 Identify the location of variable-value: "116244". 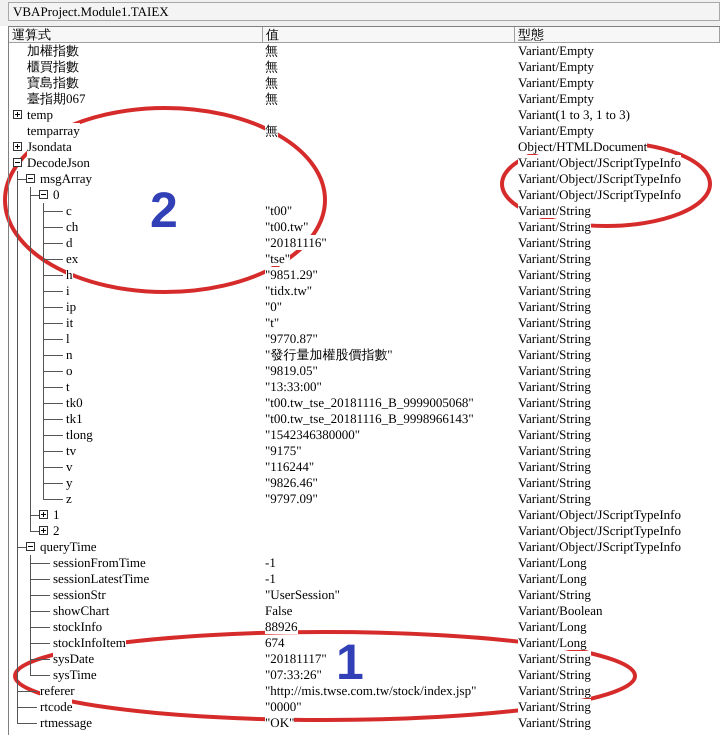
(289, 466).